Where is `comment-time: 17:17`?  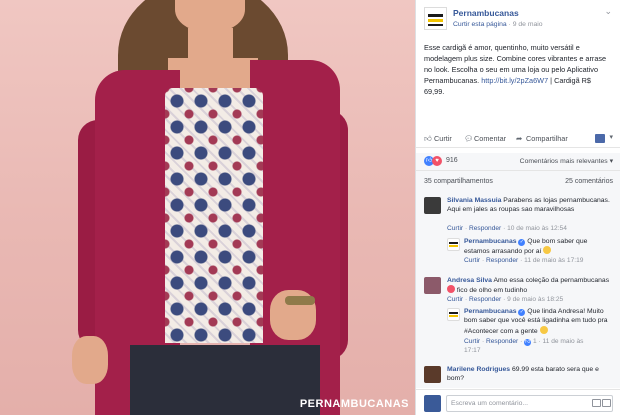
comment-time: 17:17 is located at coordinates (472, 350).